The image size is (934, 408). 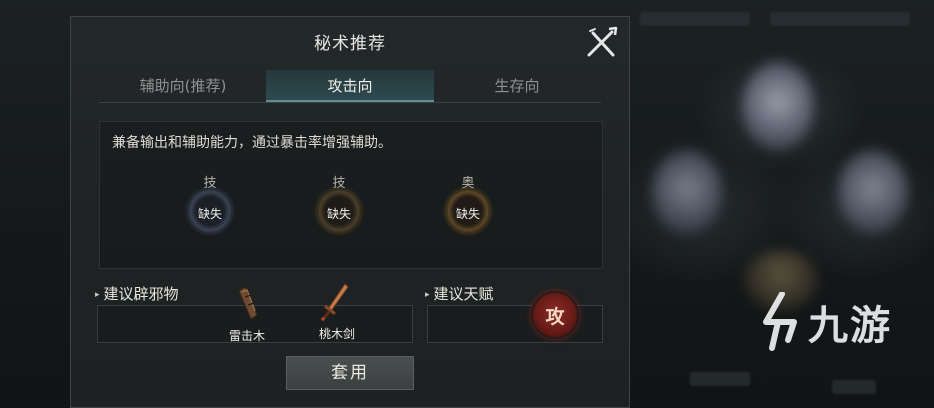 What do you see at coordinates (336, 334) in the screenshot?
I see `item-name: 桃木剑` at bounding box center [336, 334].